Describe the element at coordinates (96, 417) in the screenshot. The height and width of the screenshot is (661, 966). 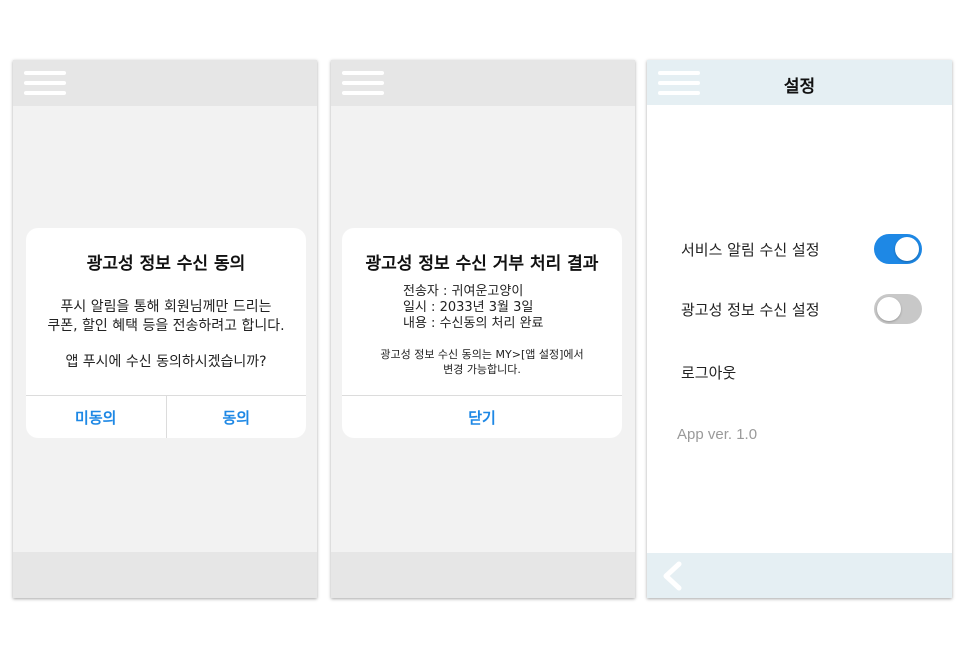
I see `disagree-button: 미동의` at that location.